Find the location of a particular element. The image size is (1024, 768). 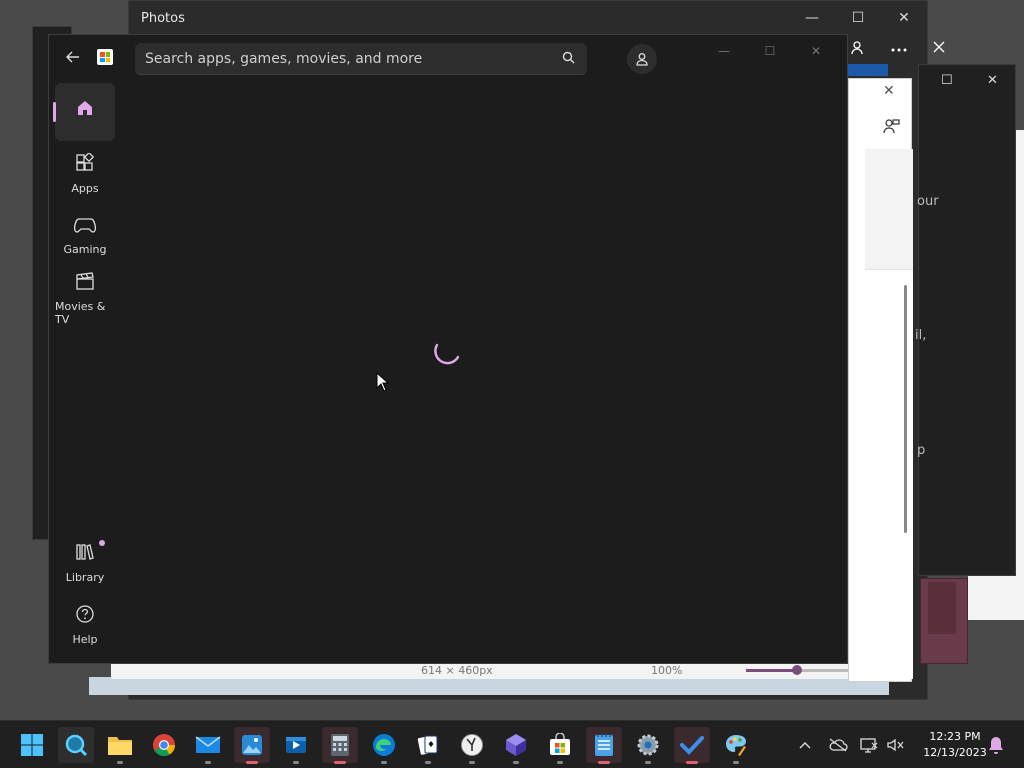

zoom-level: 100% is located at coordinates (667, 670).